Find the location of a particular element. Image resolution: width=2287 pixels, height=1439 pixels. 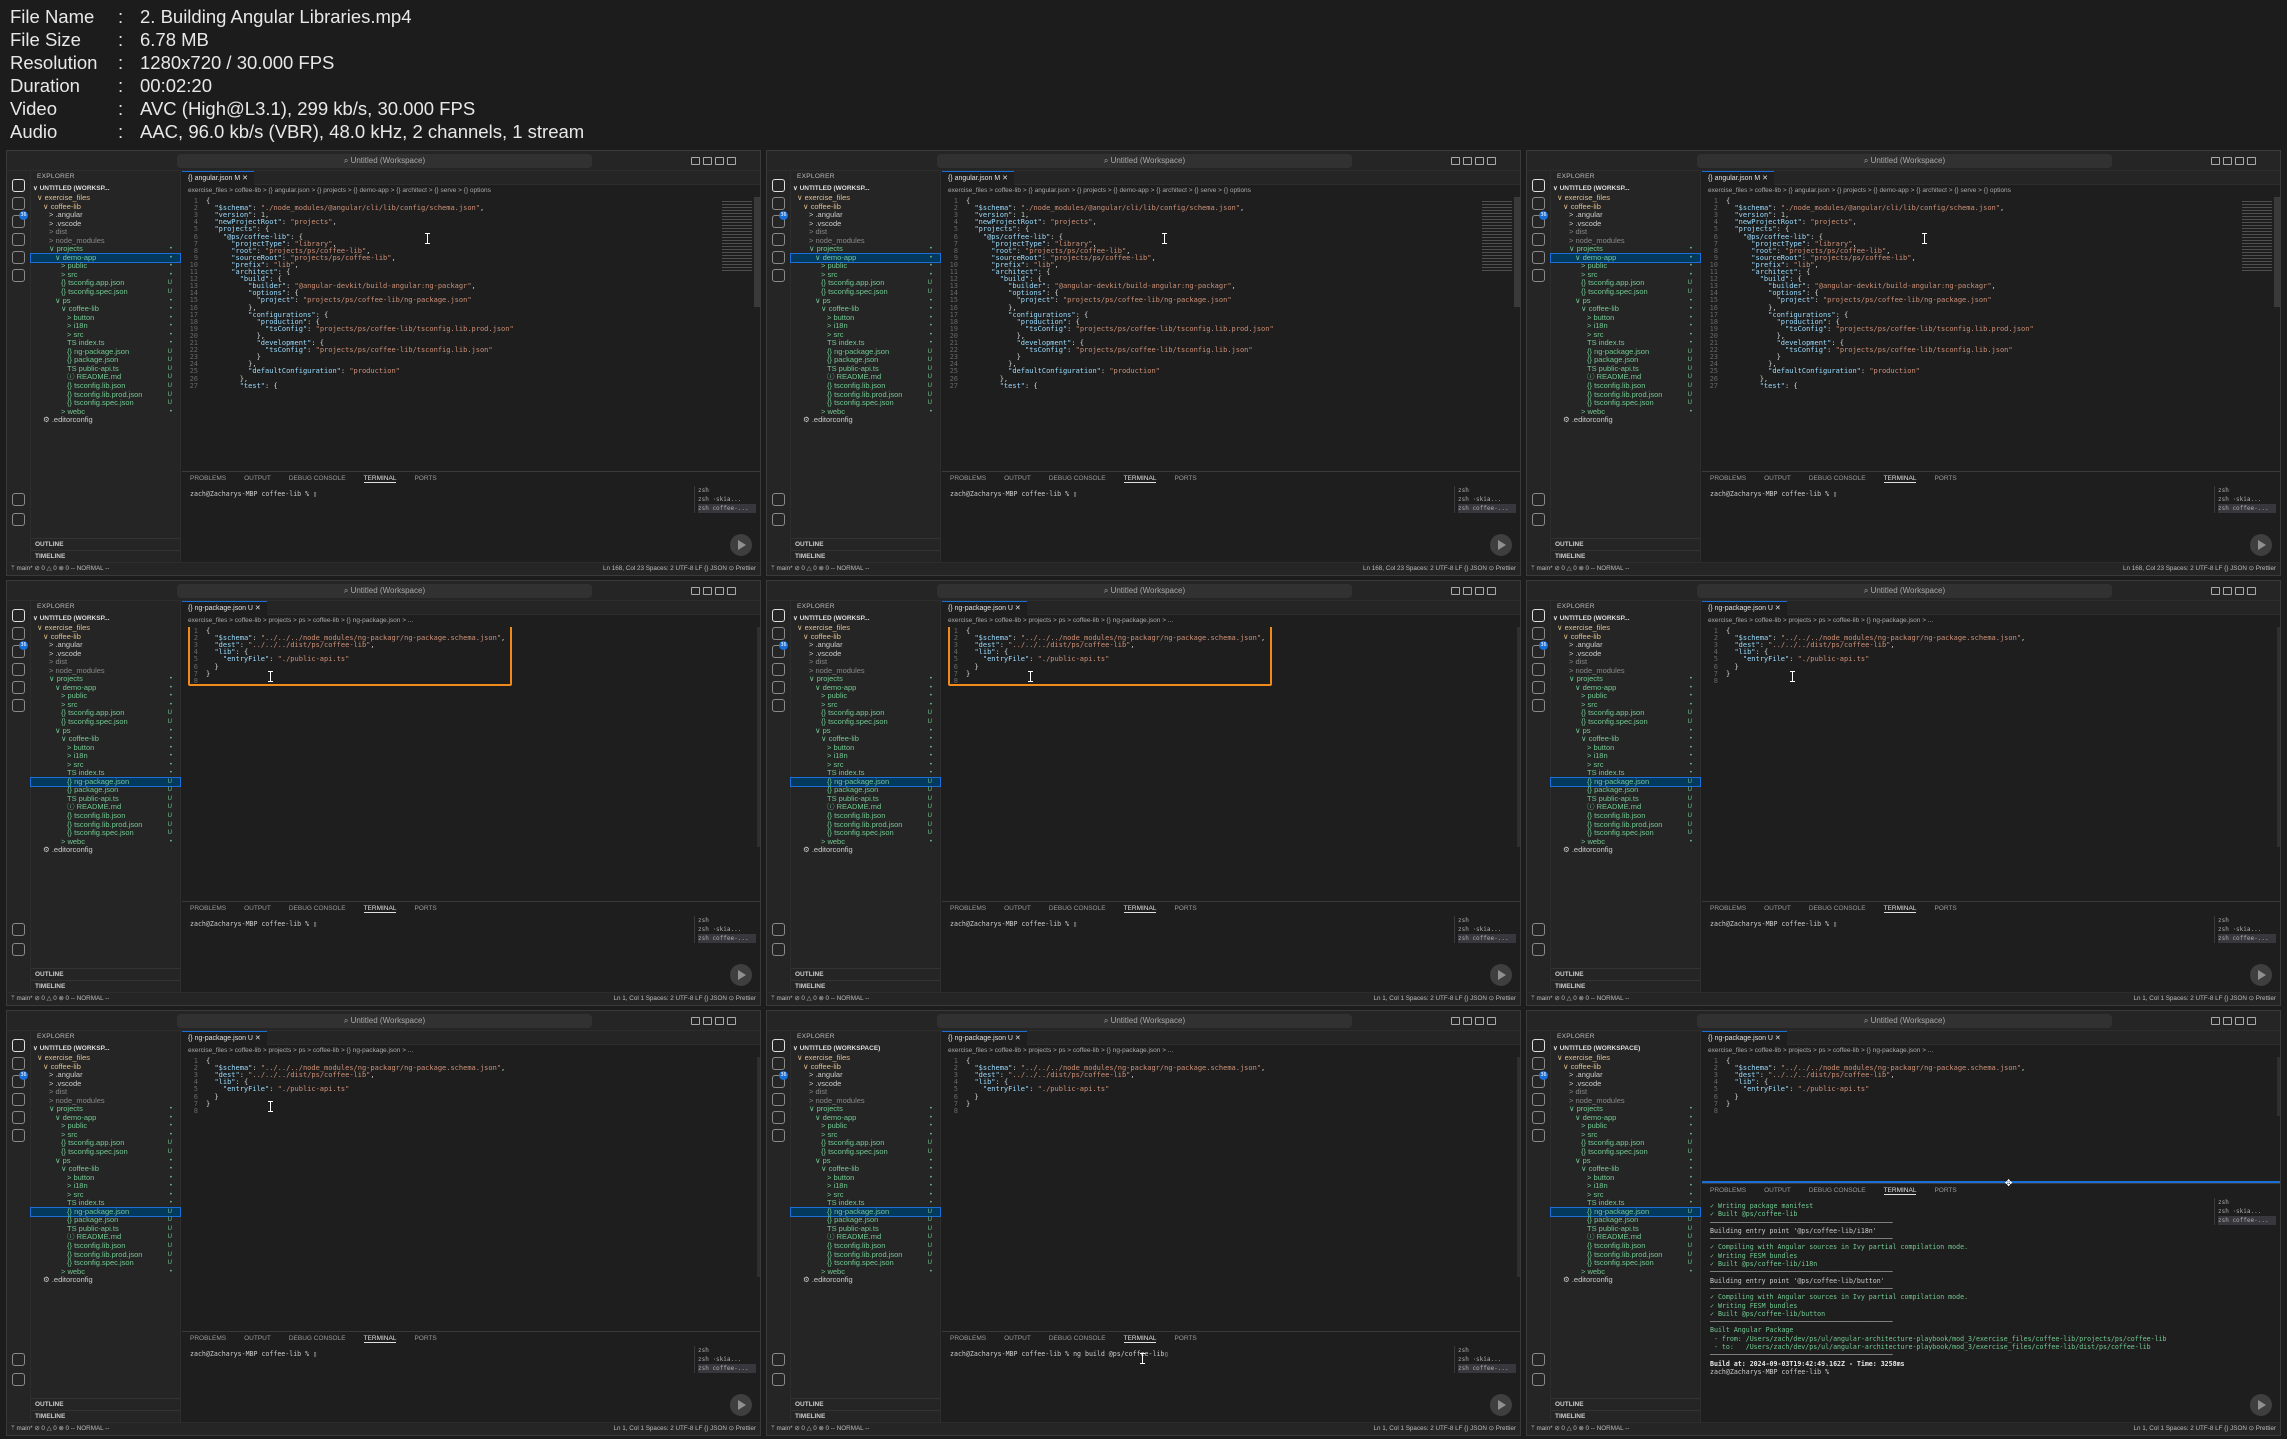

editor-tab: {} ng-package.json U ✕ is located at coordinates (984, 608).